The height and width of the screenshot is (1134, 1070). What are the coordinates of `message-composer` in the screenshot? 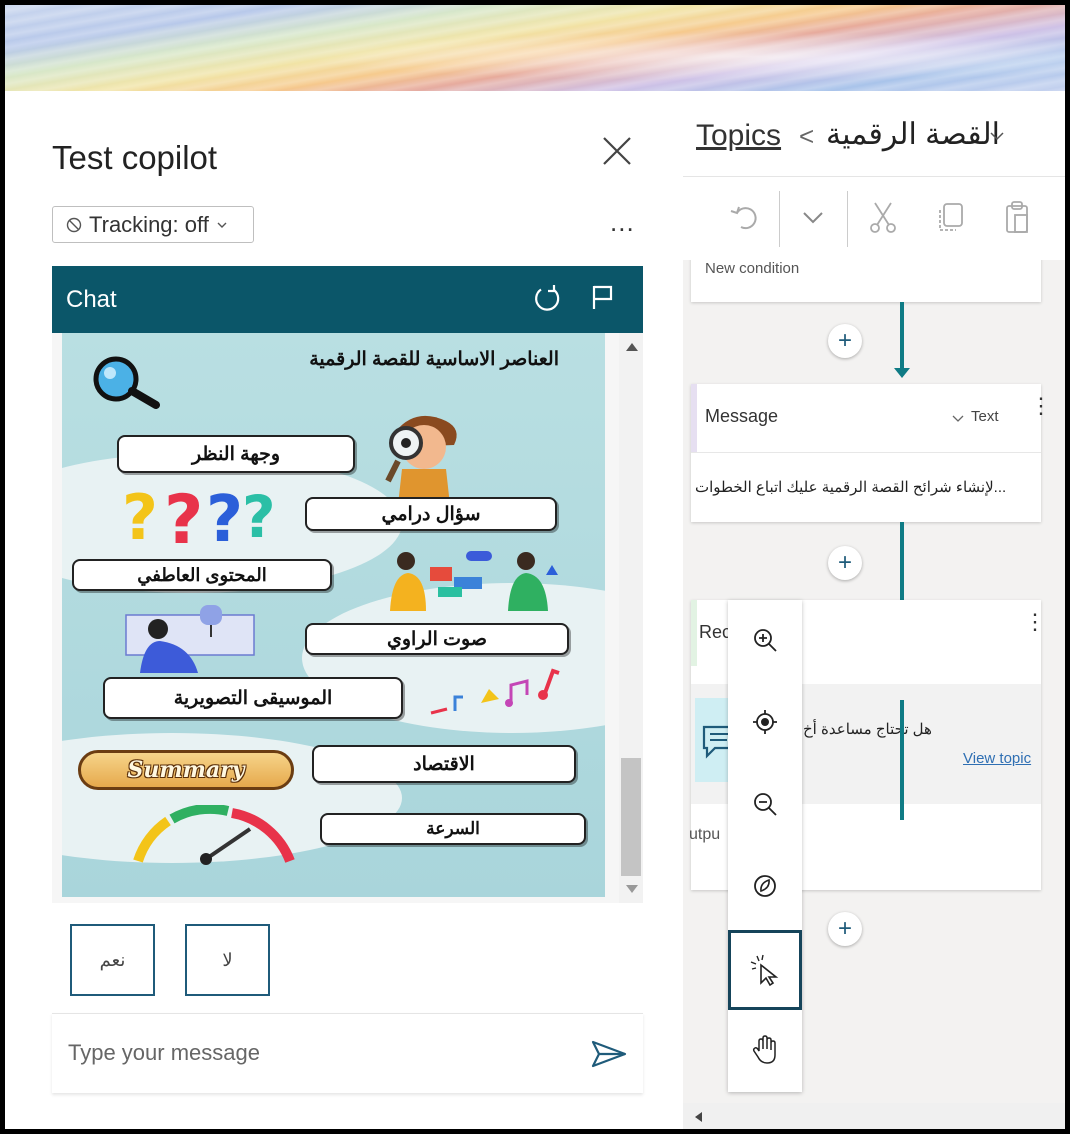 It's located at (347, 1053).